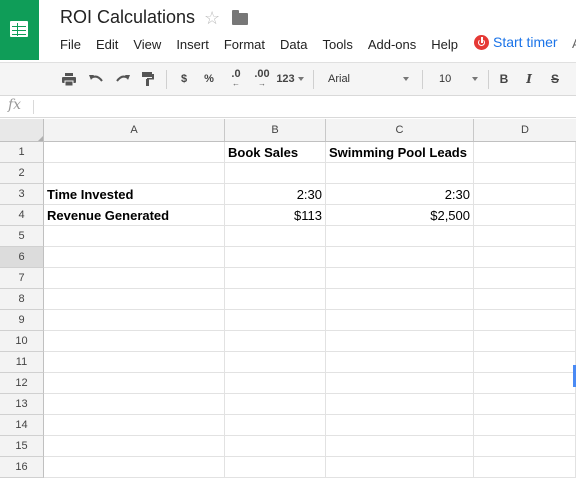 This screenshot has height=483, width=576. I want to click on row-header: 8, so click(22, 299).